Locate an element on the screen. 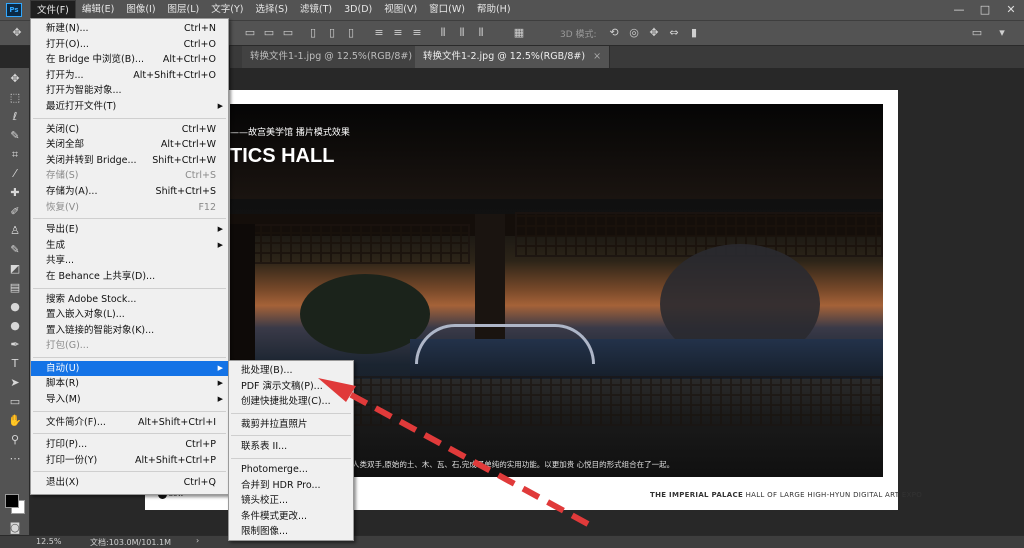  history-brush-icon: ✎ is located at coordinates (15, 250).